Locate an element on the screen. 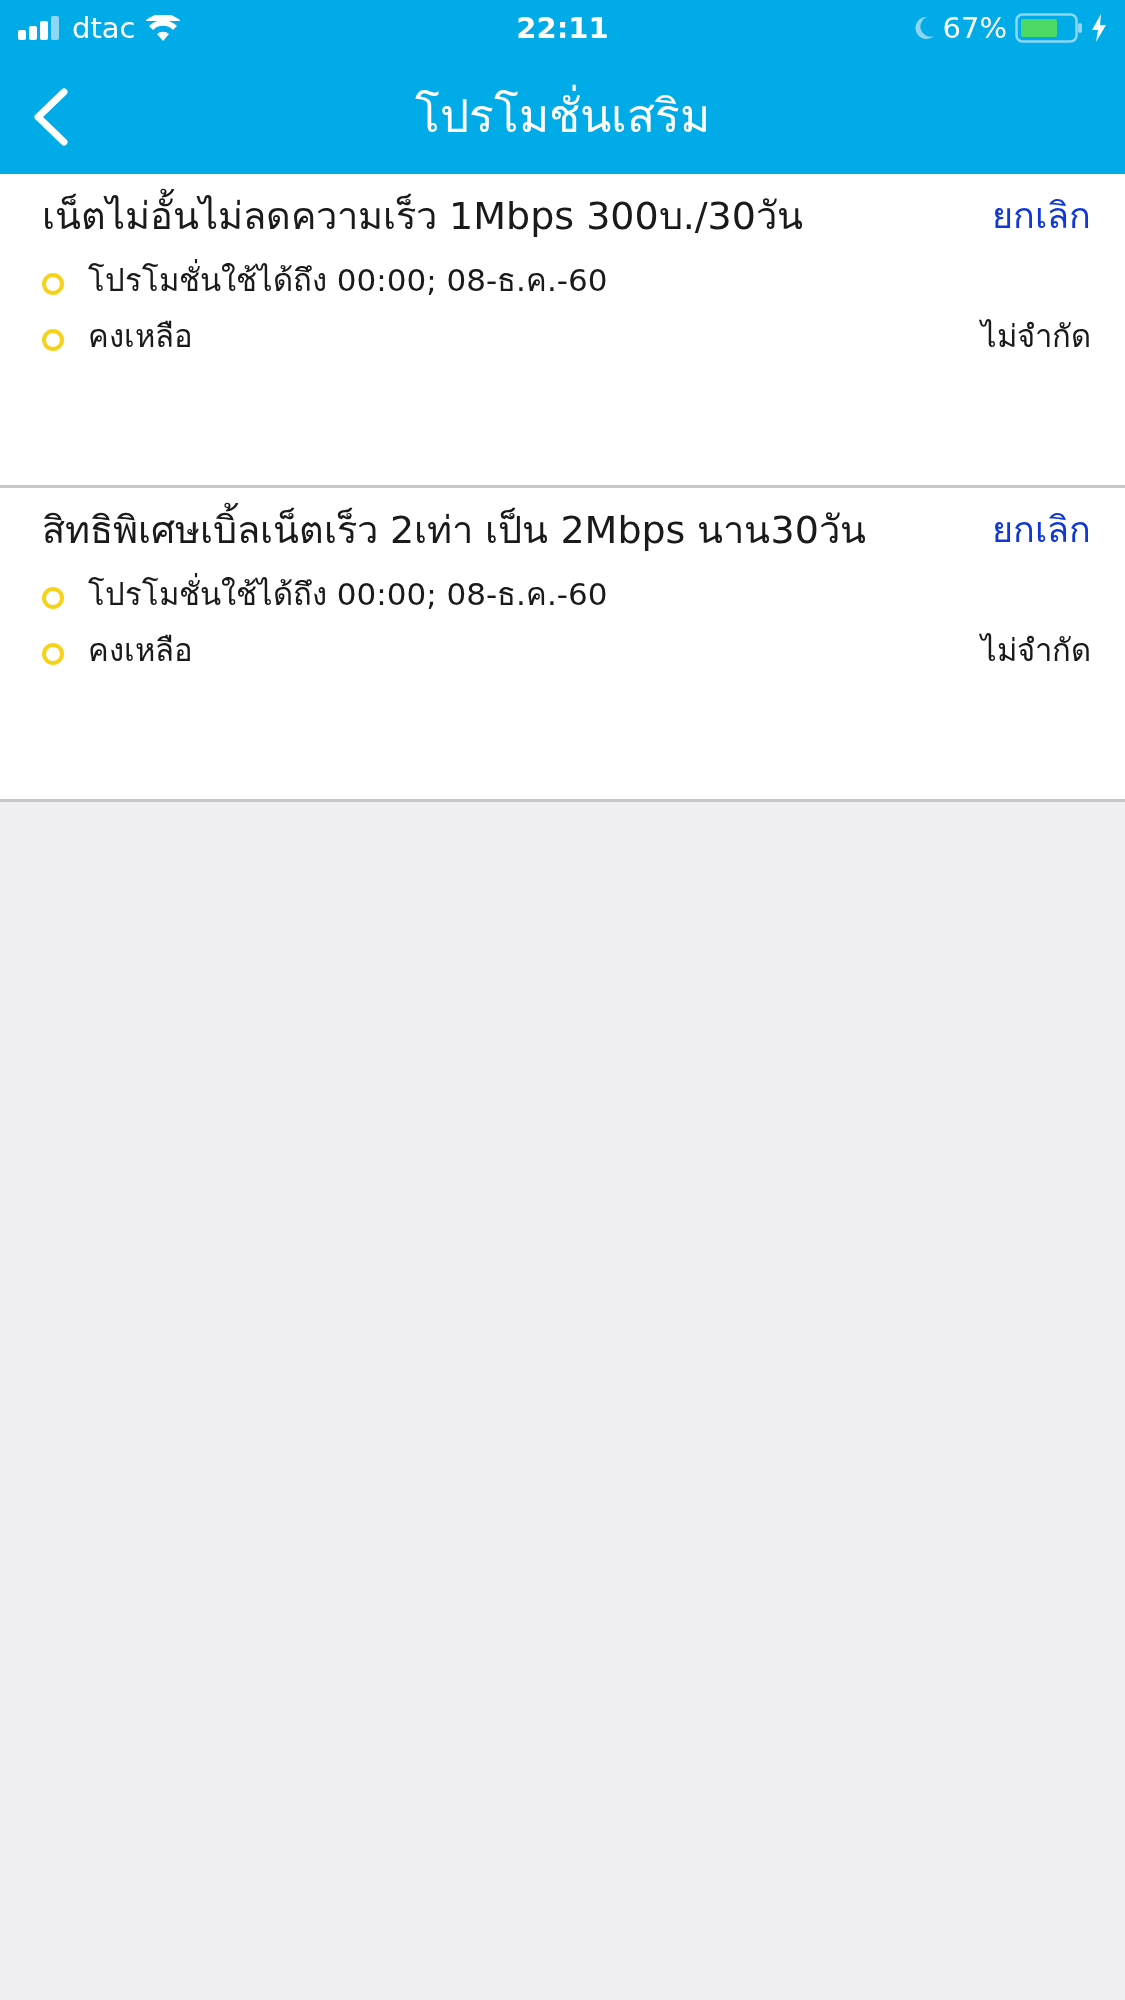 This screenshot has width=1125, height=2000. carrier-name: dtac is located at coordinates (104, 28).